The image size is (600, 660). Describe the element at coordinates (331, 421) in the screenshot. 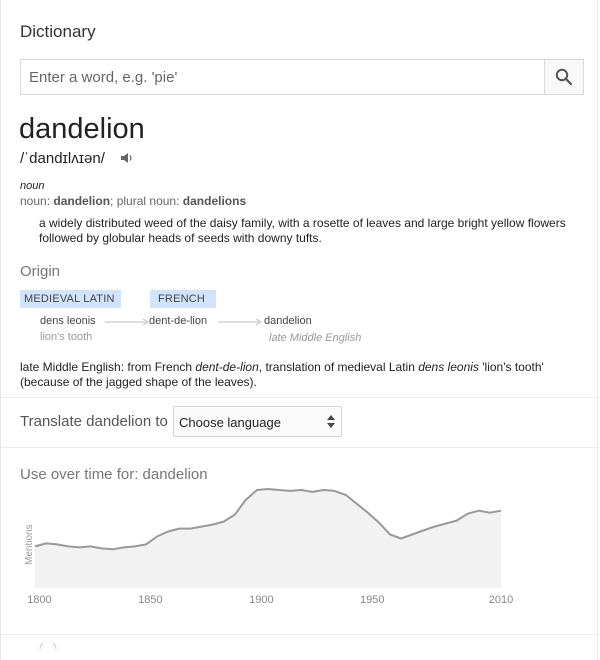

I see `select-arrows-icon` at that location.